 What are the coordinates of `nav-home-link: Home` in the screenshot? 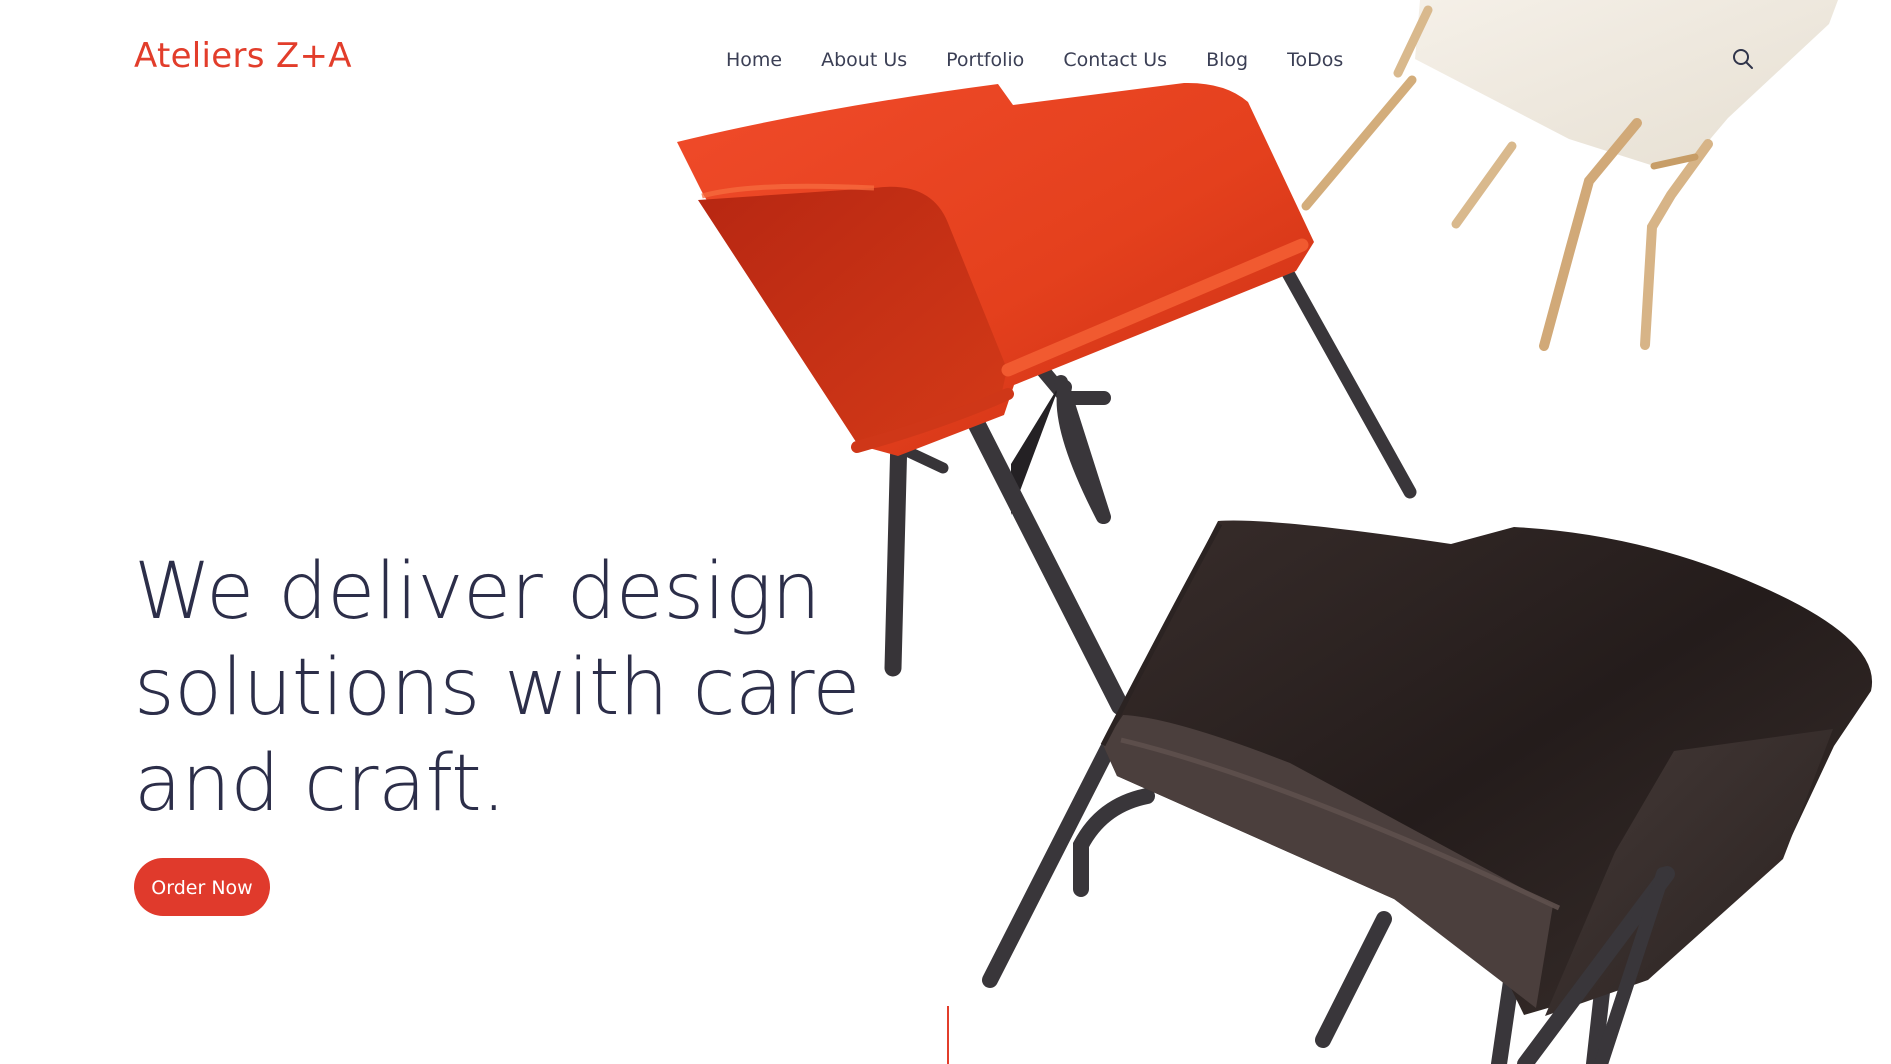 It's located at (754, 60).